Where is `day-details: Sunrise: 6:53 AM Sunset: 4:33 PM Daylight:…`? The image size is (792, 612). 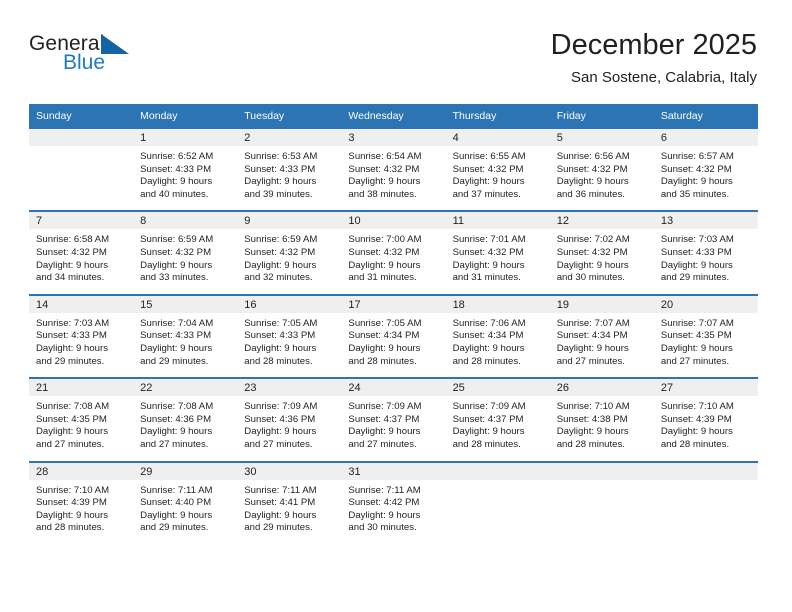 day-details: Sunrise: 6:53 AM Sunset: 4:33 PM Daylight:… is located at coordinates (289, 178).